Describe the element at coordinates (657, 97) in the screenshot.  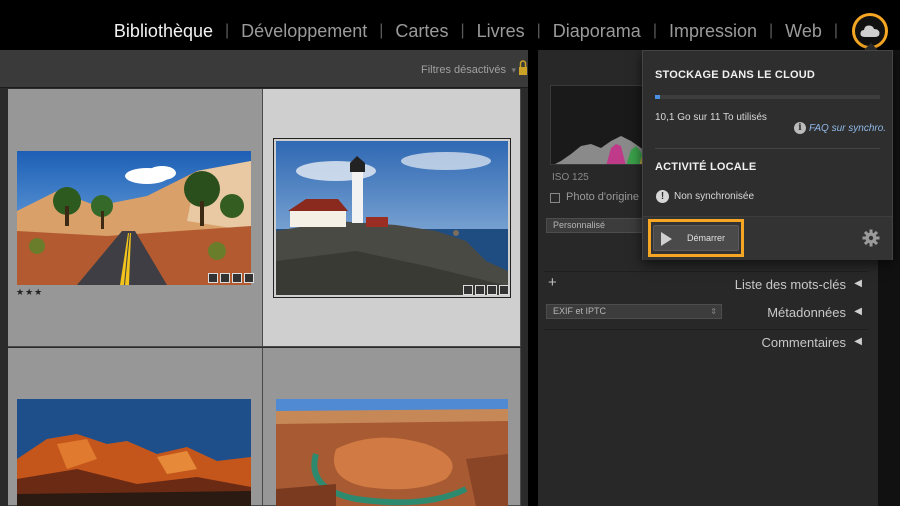
I see `storage-usage-fill` at that location.